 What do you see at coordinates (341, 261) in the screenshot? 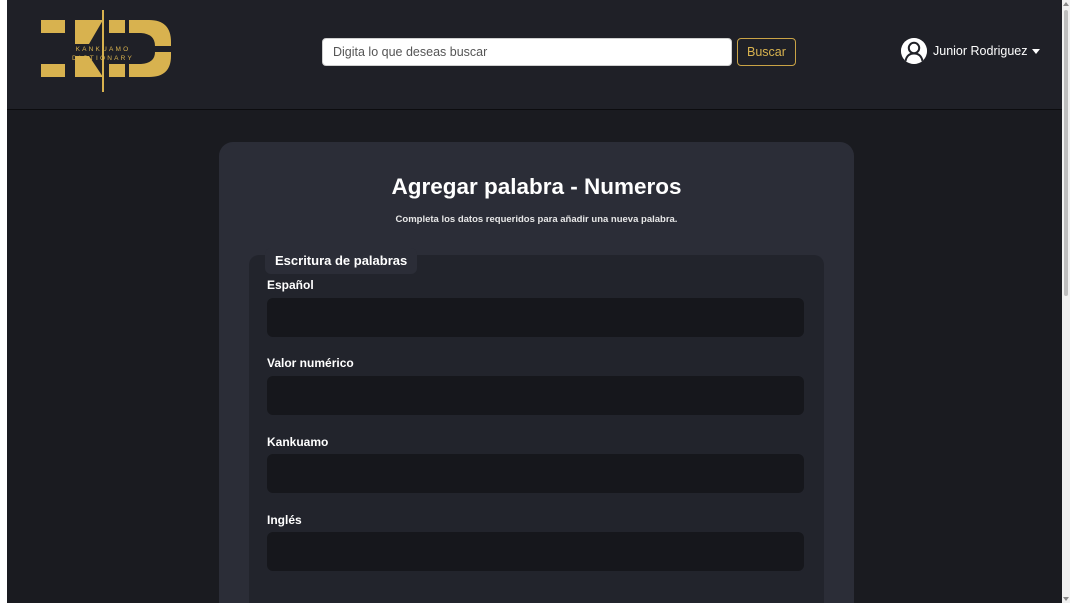
I see `section-legend: Escritura de palabras` at bounding box center [341, 261].